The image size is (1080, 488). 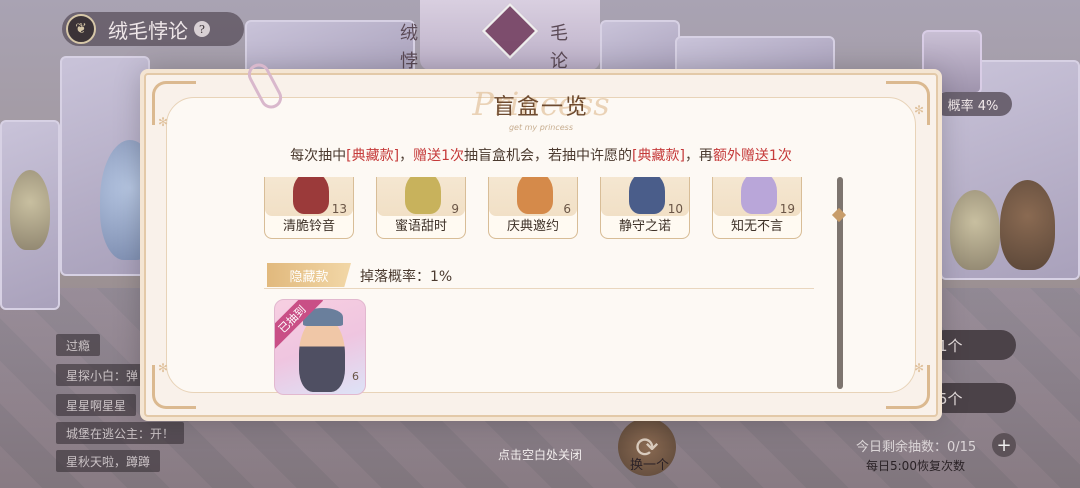 What do you see at coordinates (78, 345) in the screenshot?
I see `chat-message: 过瘾` at bounding box center [78, 345].